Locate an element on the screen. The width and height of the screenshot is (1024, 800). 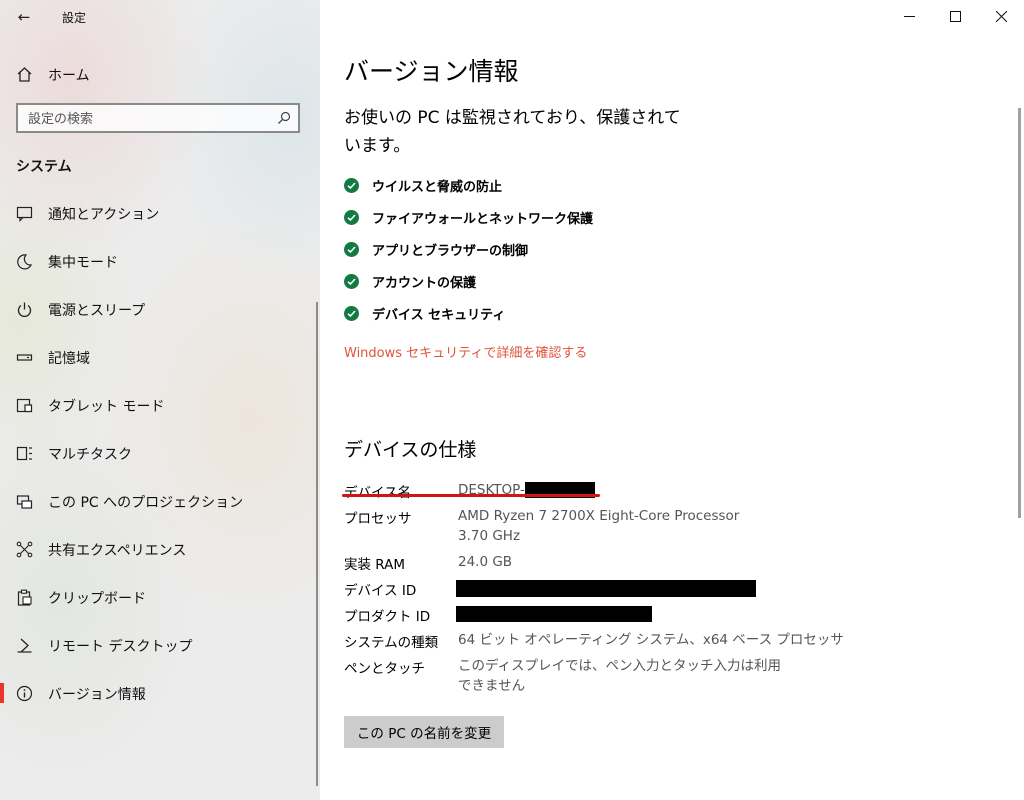
power-icon is located at coordinates (24, 309).